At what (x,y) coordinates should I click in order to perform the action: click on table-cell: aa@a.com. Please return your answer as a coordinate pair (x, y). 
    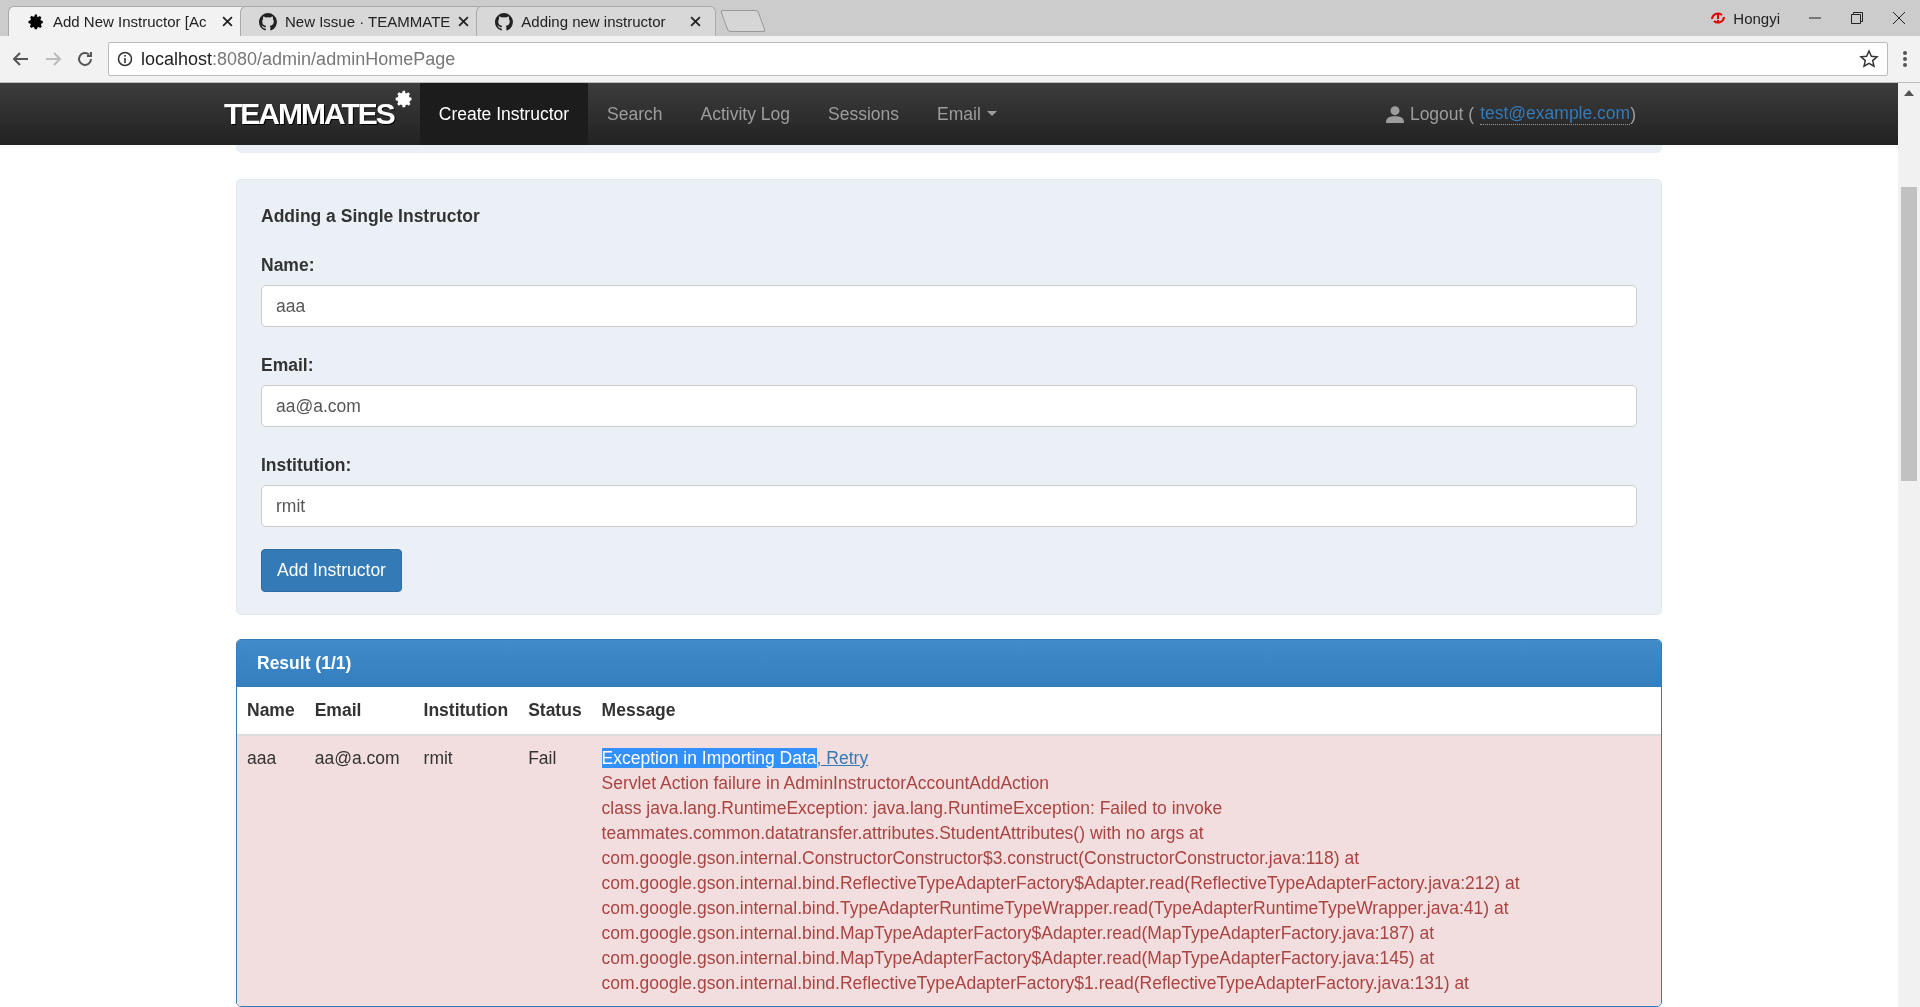
    Looking at the image, I should click on (359, 870).